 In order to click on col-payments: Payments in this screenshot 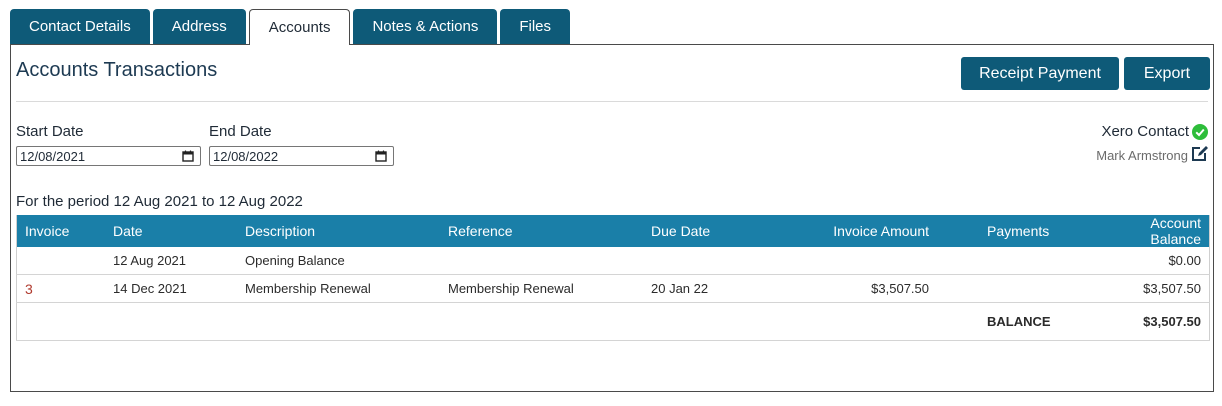, I will do `click(1027, 231)`.